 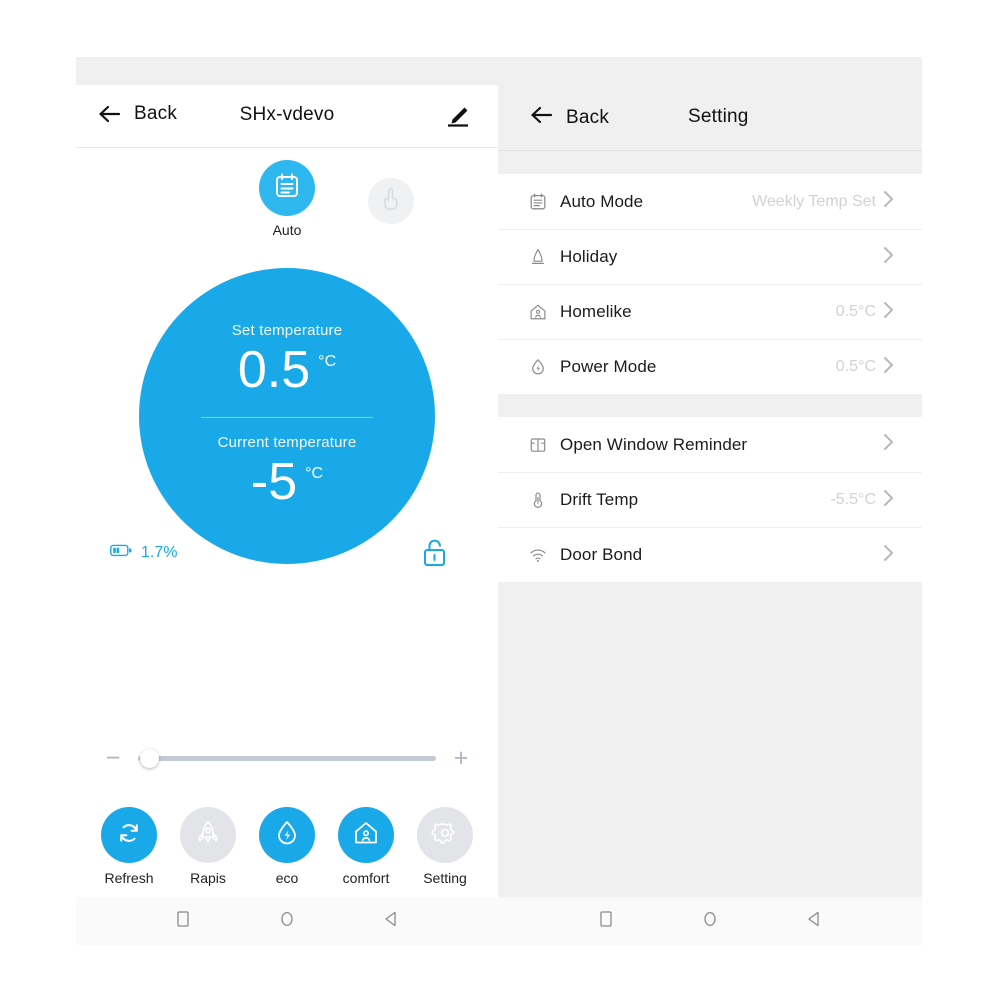 What do you see at coordinates (366, 878) in the screenshot?
I see `action-comfort-label: comfort` at bounding box center [366, 878].